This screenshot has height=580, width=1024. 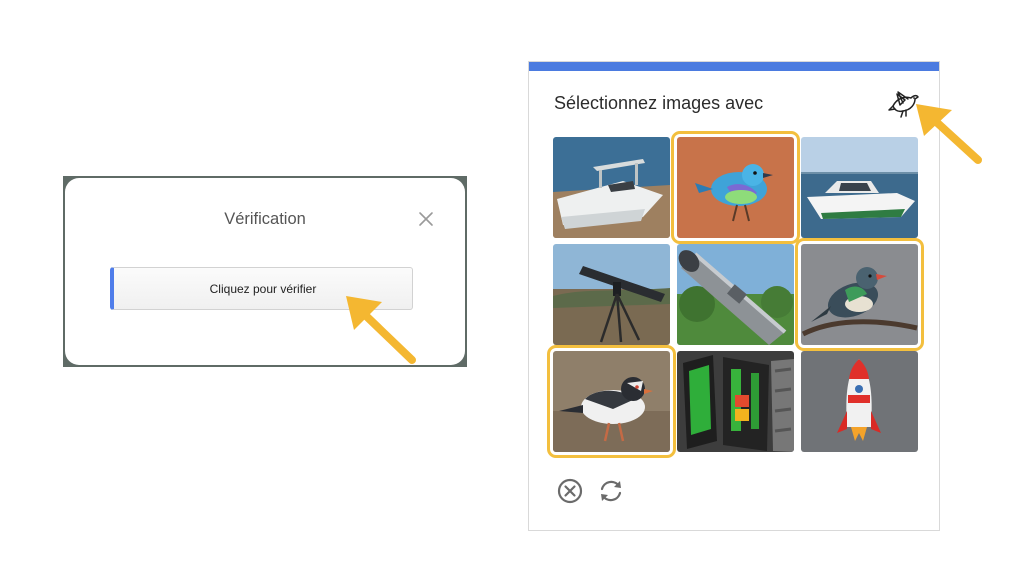 I want to click on refresh-icon, so click(x=611, y=491).